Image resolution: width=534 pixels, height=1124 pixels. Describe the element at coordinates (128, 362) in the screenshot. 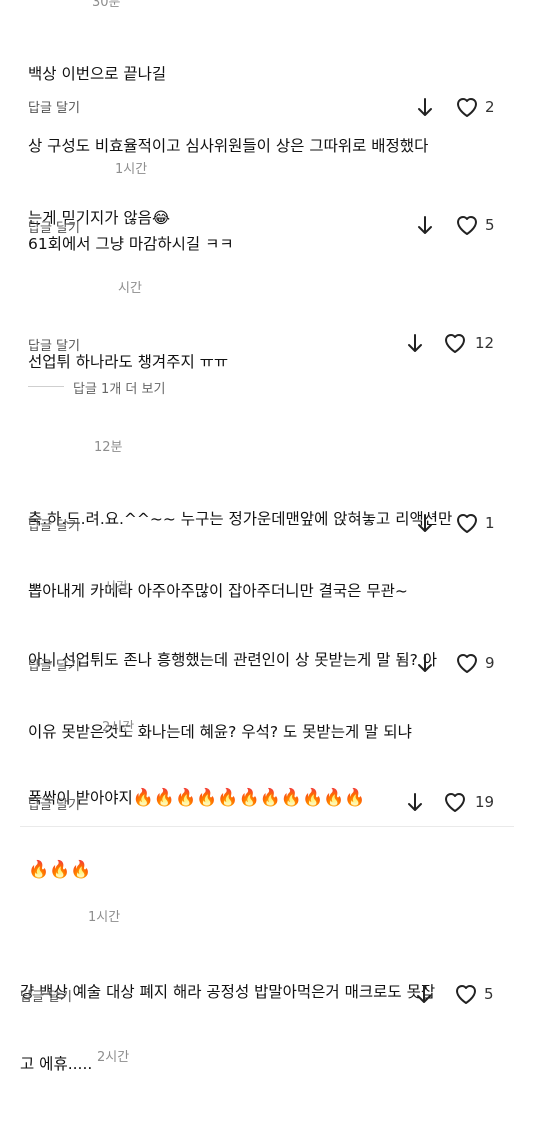

I see `comment-text: 선업튀 하나라도 챙겨주지 ㅠㅠ` at that location.